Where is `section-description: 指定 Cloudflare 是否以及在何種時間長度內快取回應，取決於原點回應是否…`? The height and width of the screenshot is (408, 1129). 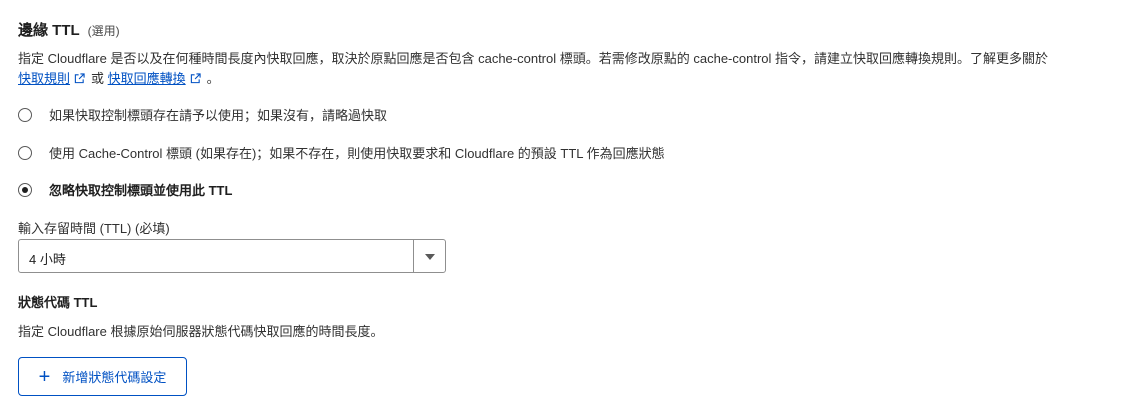 section-description: 指定 Cloudflare 是否以及在何種時間長度內快取回應，取決於原點回應是否… is located at coordinates (568, 69).